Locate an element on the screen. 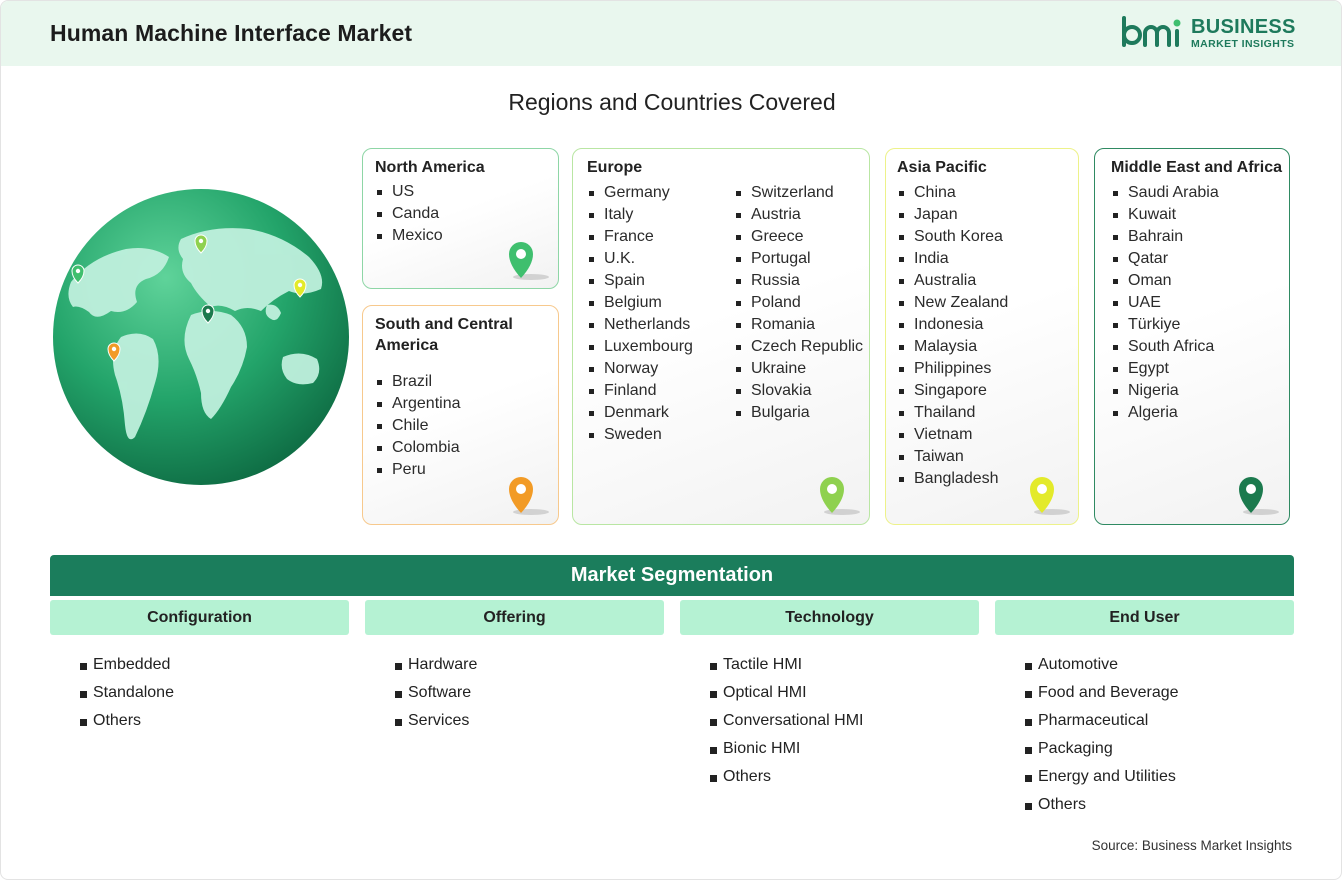 This screenshot has width=1342, height=880. list-item: Luxembourg is located at coordinates (640, 347).